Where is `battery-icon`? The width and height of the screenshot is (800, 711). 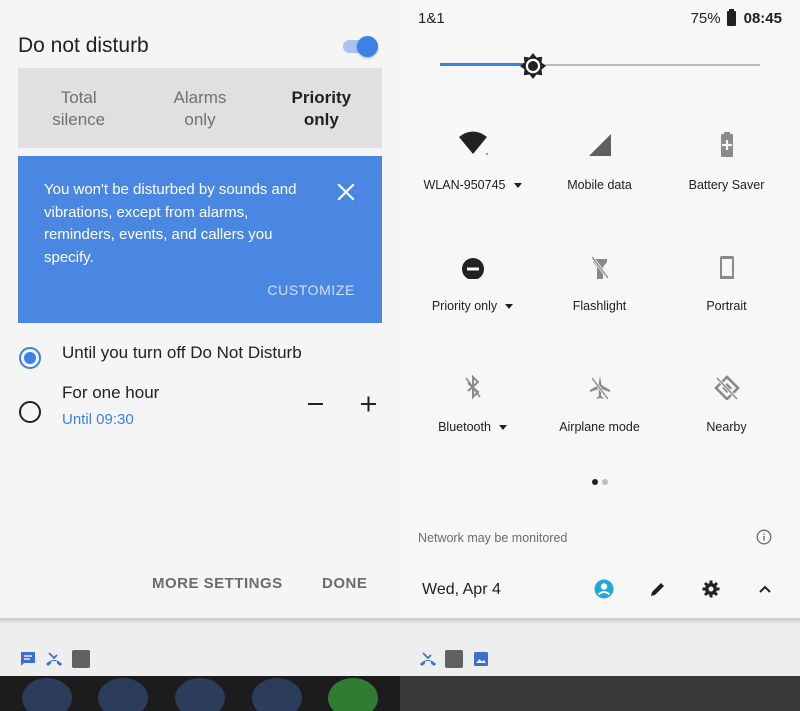 battery-icon is located at coordinates (731, 17).